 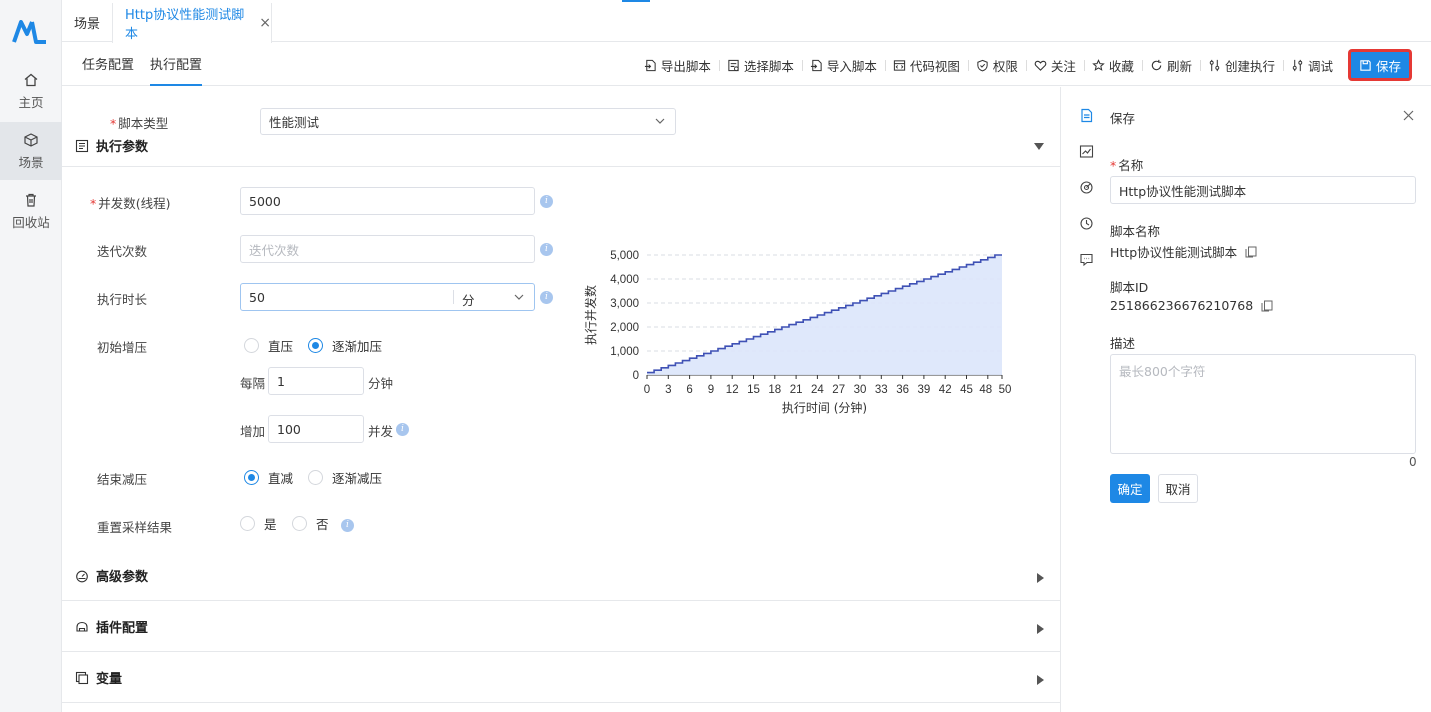 What do you see at coordinates (316, 381) in the screenshot?
I see `every-input: 1` at bounding box center [316, 381].